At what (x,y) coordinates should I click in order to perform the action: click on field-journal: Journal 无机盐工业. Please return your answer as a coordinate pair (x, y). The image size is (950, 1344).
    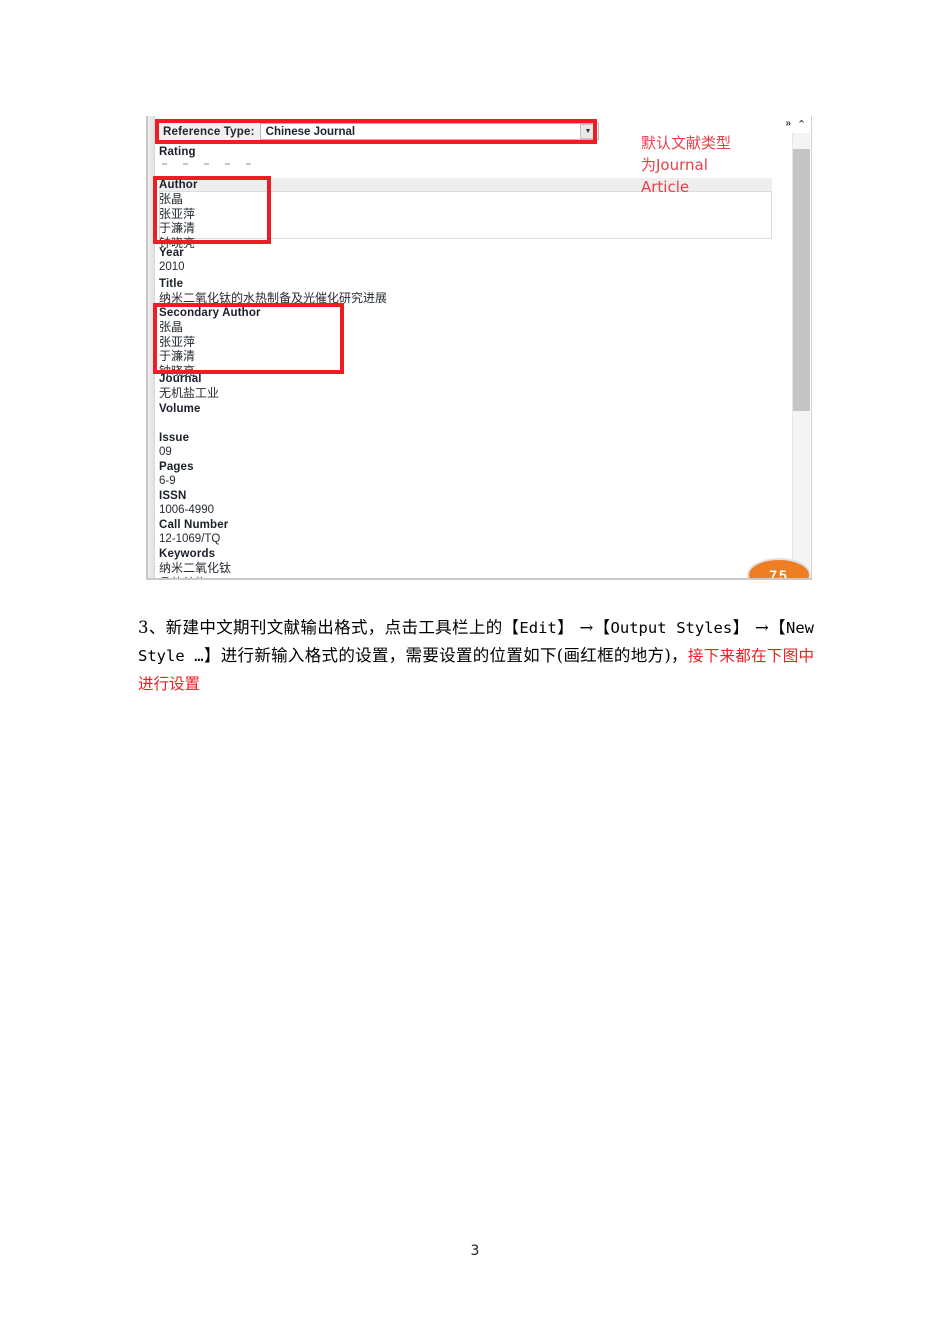
    Looking at the image, I should click on (189, 386).